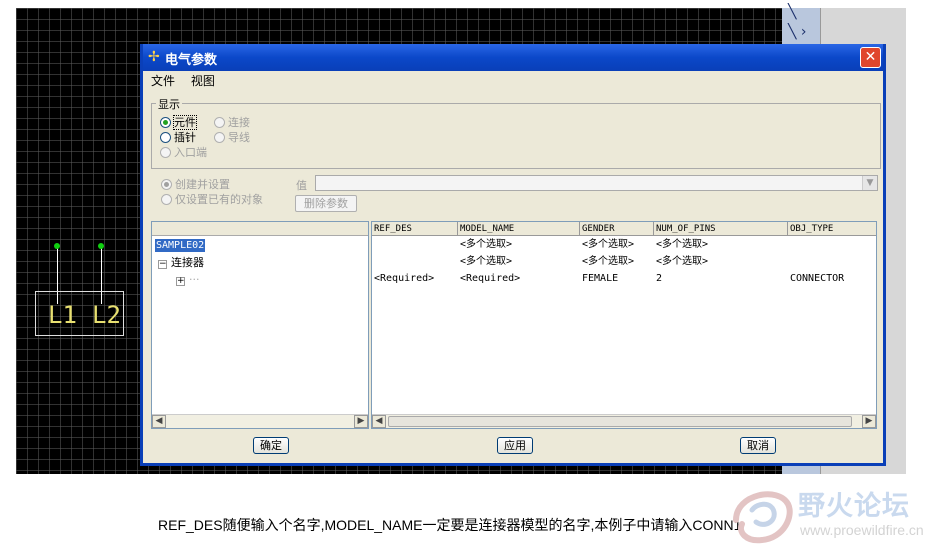 The image size is (940, 552). Describe the element at coordinates (212, 199) in the screenshot. I see `radio-set-existing-only: 仅设置已有的对象` at that location.